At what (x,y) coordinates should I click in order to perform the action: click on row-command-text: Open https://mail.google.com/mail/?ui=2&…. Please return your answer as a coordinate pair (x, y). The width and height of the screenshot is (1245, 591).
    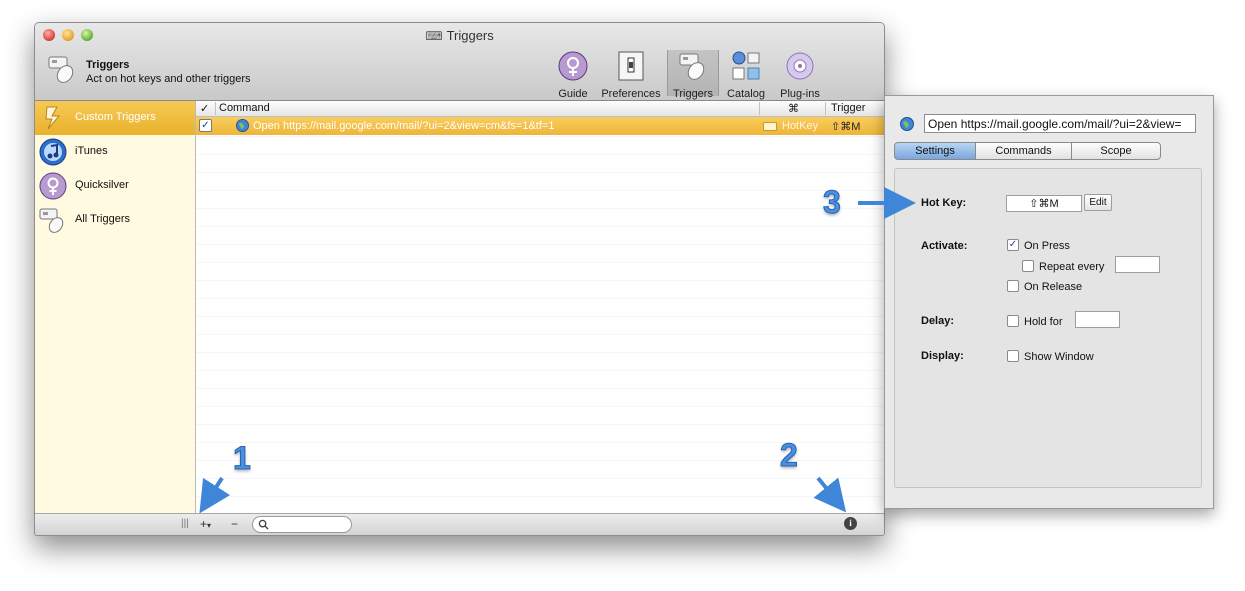
    Looking at the image, I should click on (404, 126).